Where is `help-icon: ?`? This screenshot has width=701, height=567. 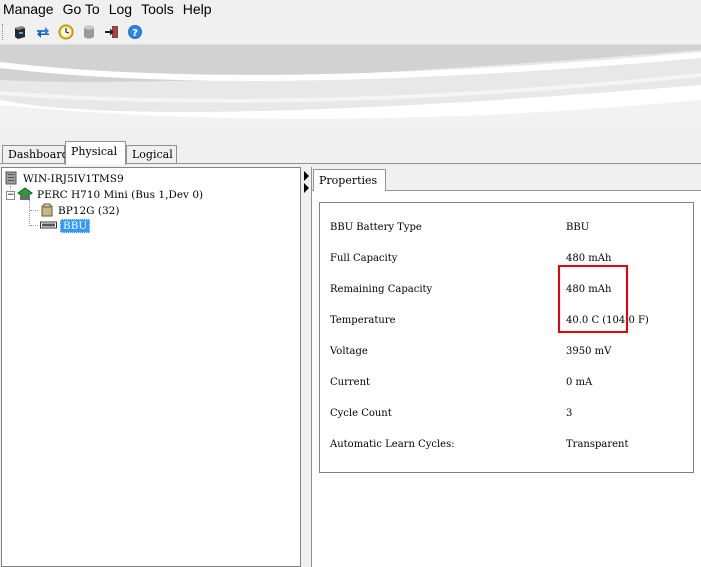
help-icon: ? is located at coordinates (135, 32).